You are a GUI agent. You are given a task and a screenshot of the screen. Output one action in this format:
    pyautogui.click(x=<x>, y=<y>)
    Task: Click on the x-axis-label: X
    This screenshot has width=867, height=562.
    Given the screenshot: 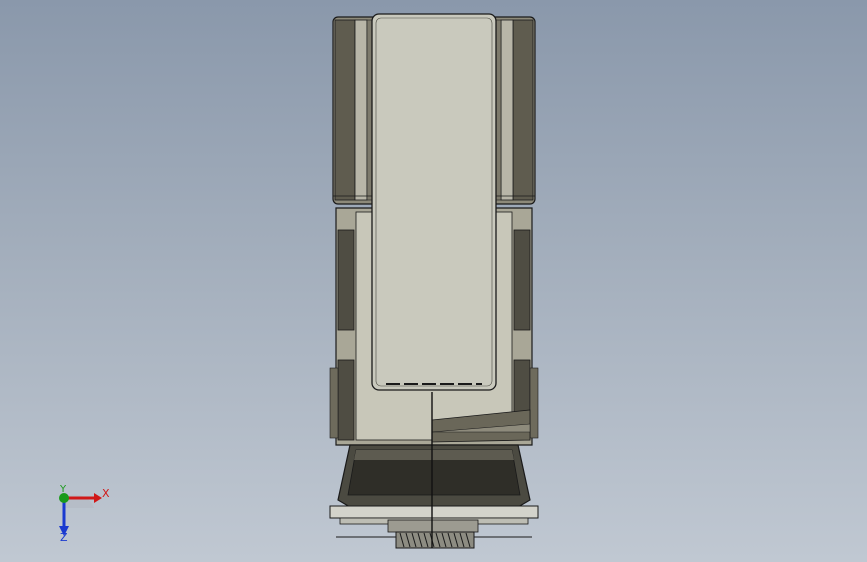 What is the action you would take?
    pyautogui.click(x=106, y=493)
    